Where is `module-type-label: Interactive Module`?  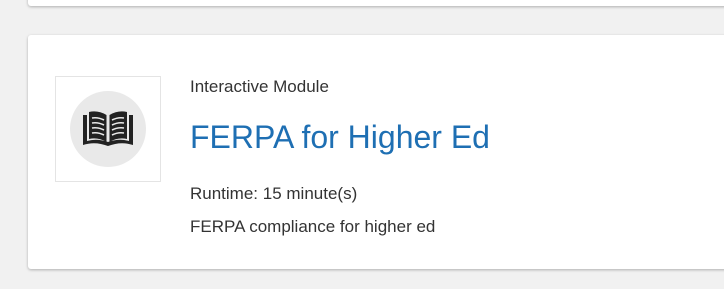 module-type-label: Interactive Module is located at coordinates (259, 86).